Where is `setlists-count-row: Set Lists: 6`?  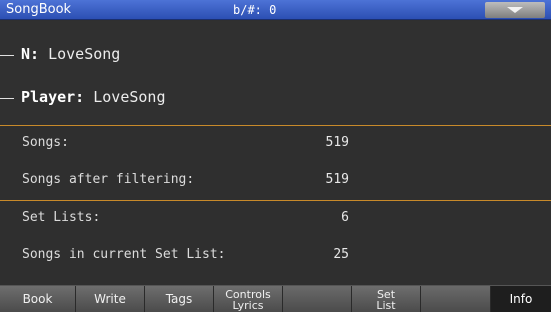 setlists-count-row: Set Lists: 6 is located at coordinates (187, 217).